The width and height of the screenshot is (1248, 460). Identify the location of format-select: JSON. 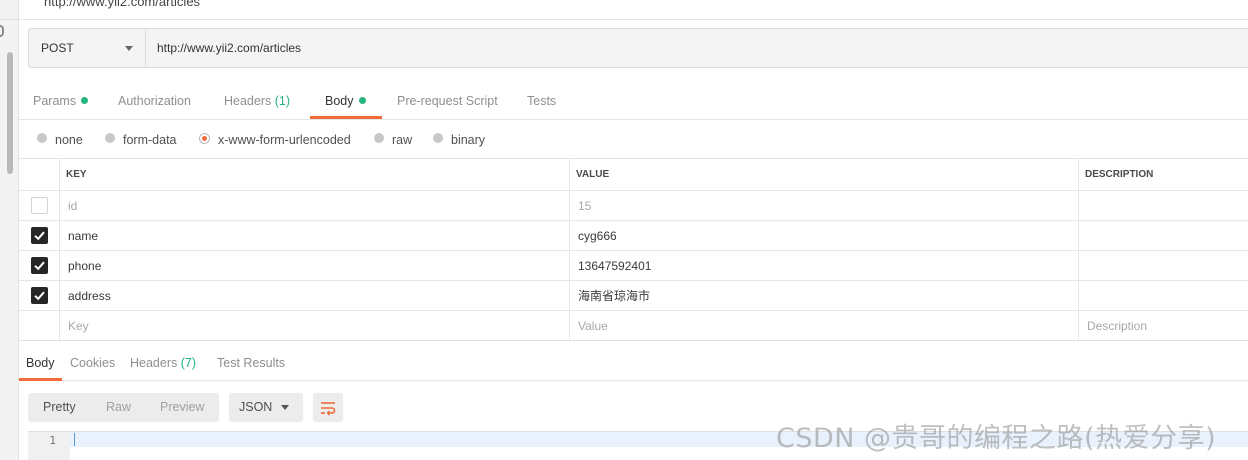
(266, 407).